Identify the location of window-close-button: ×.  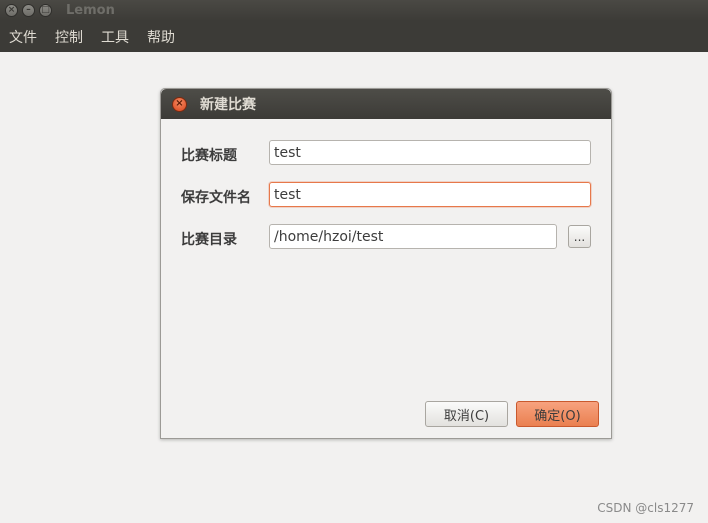
(11, 10).